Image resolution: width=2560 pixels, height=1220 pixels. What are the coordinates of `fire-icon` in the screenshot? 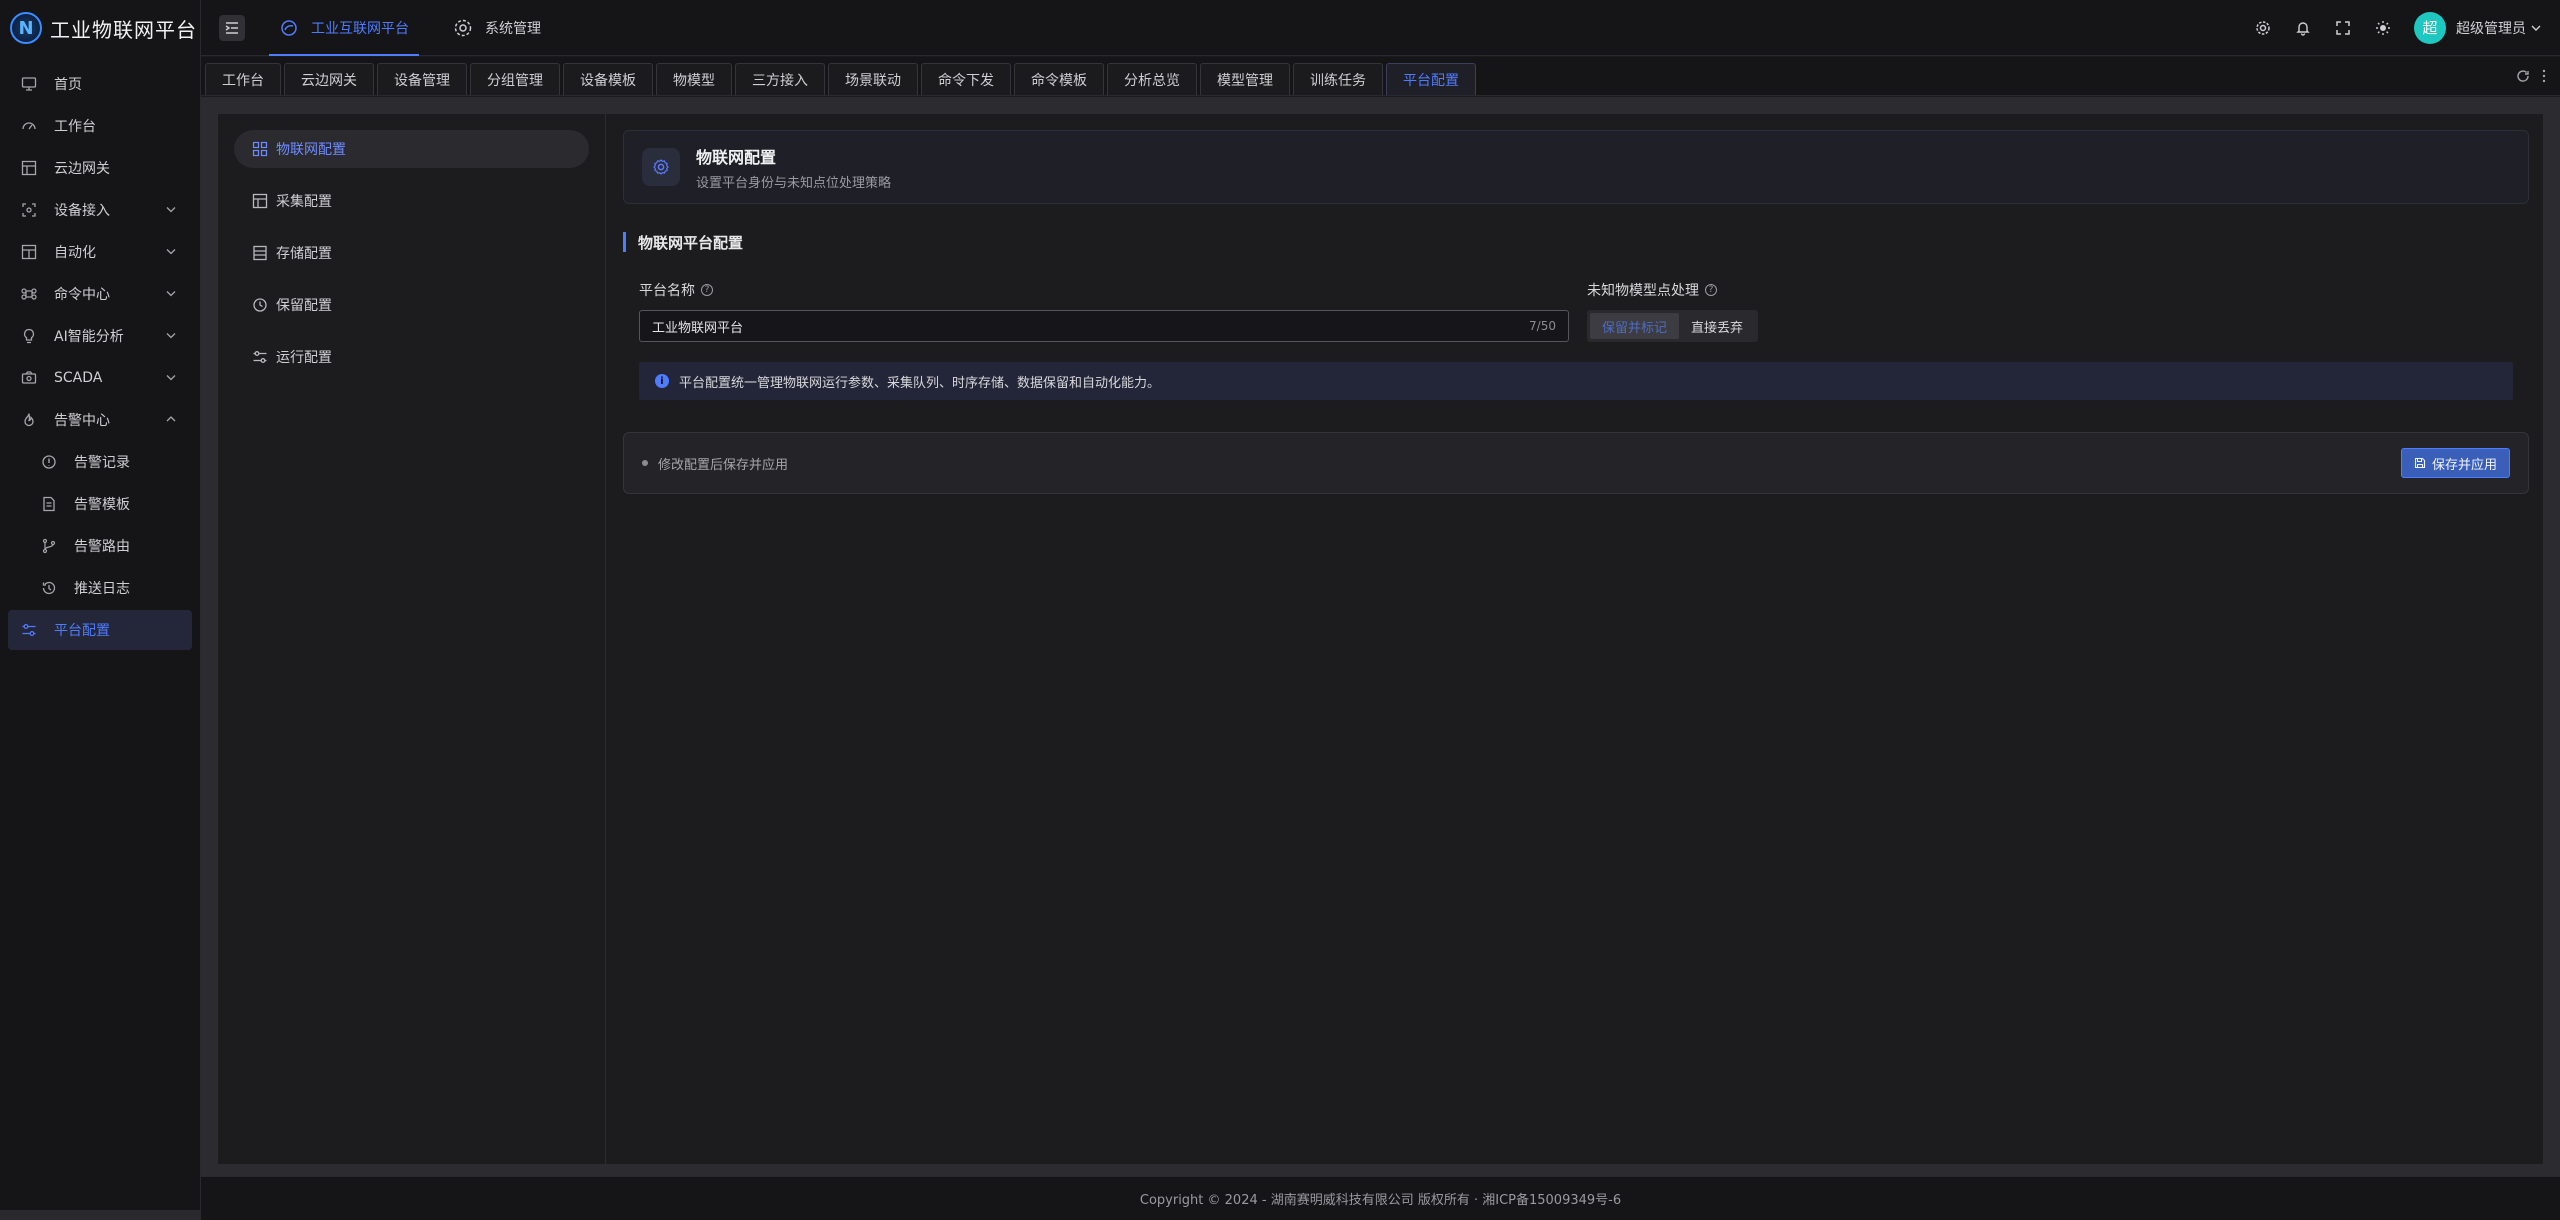 It's located at (29, 420).